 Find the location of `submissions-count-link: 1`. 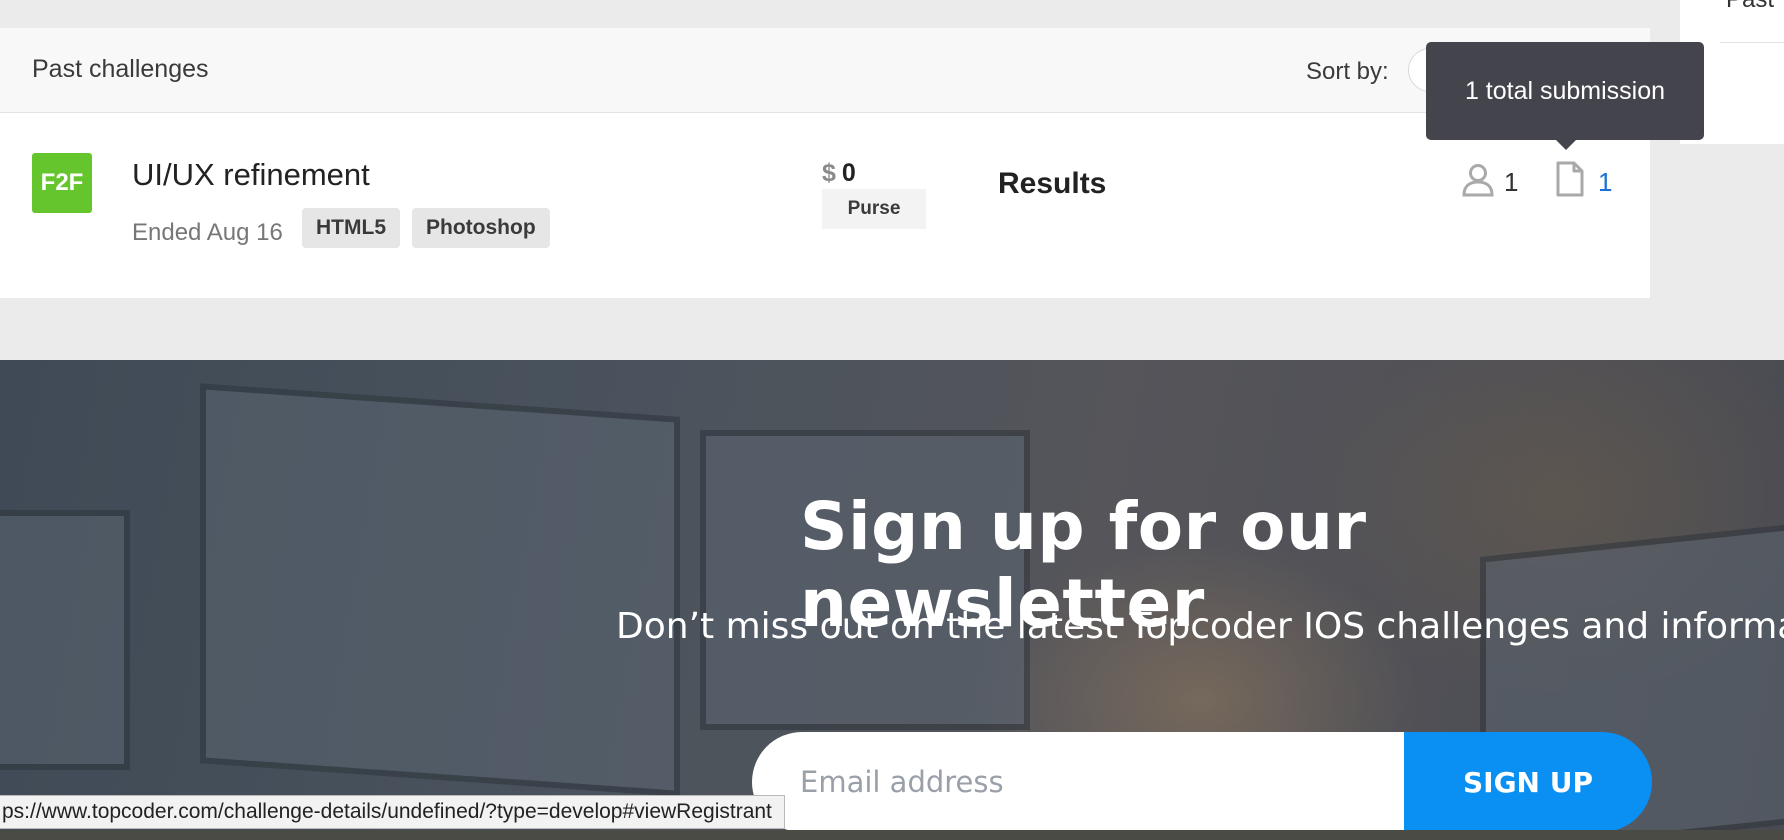

submissions-count-link: 1 is located at coordinates (1605, 182).